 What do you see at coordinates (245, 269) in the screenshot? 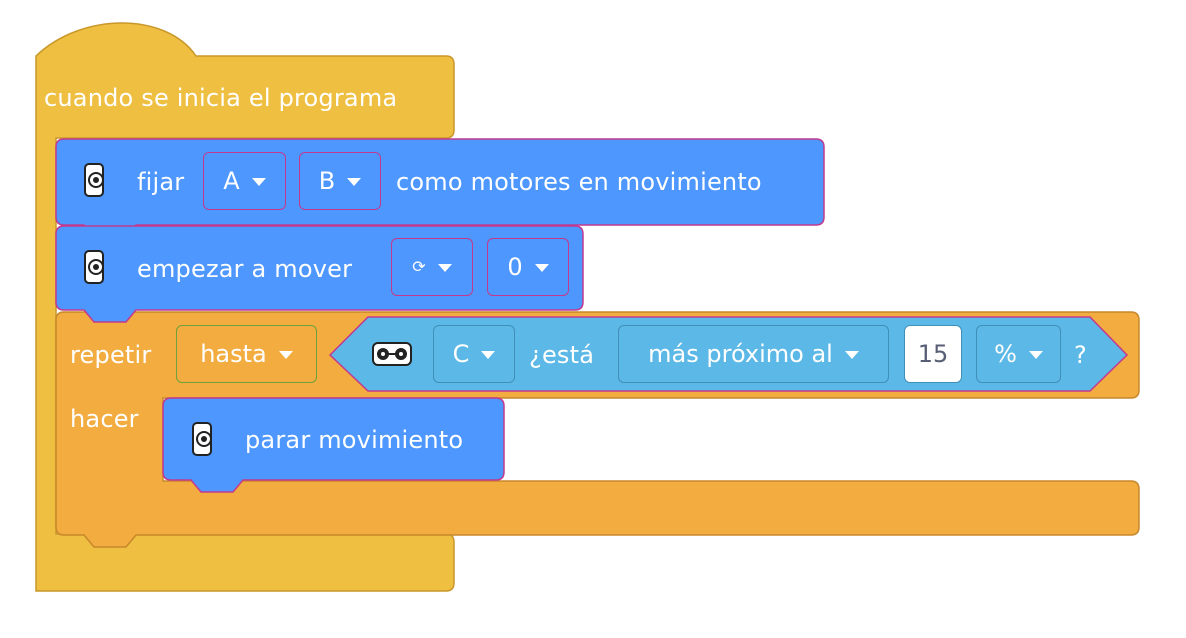
I see `start-moving-label: empezar a mover` at bounding box center [245, 269].